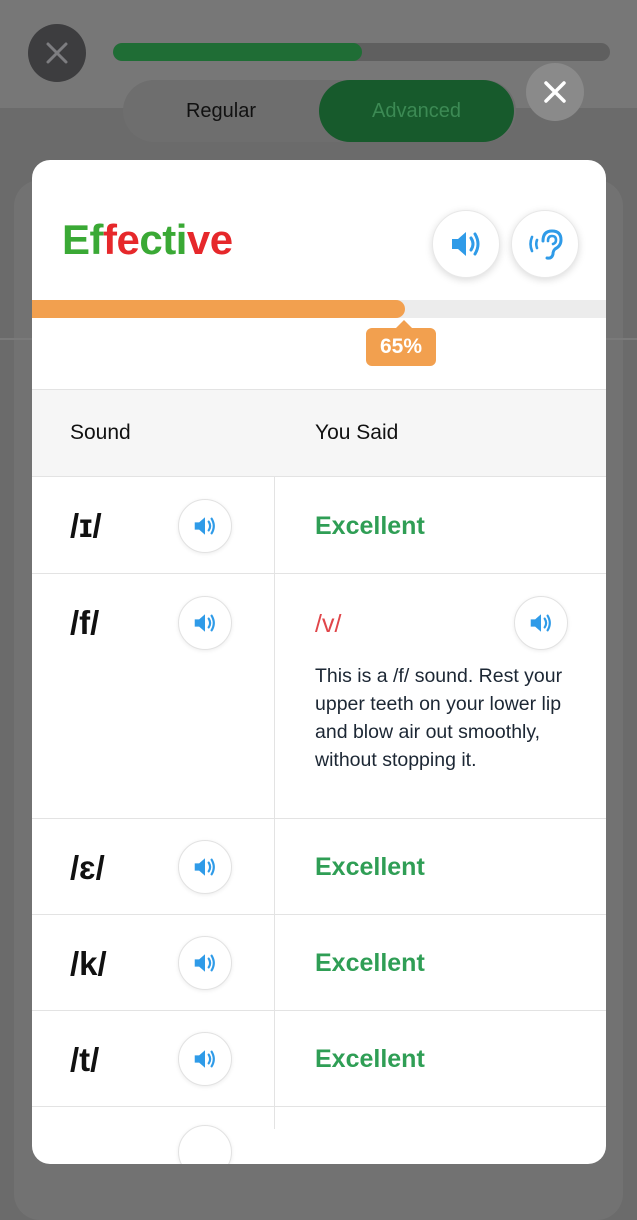  I want to click on score-fill, so click(219, 309).